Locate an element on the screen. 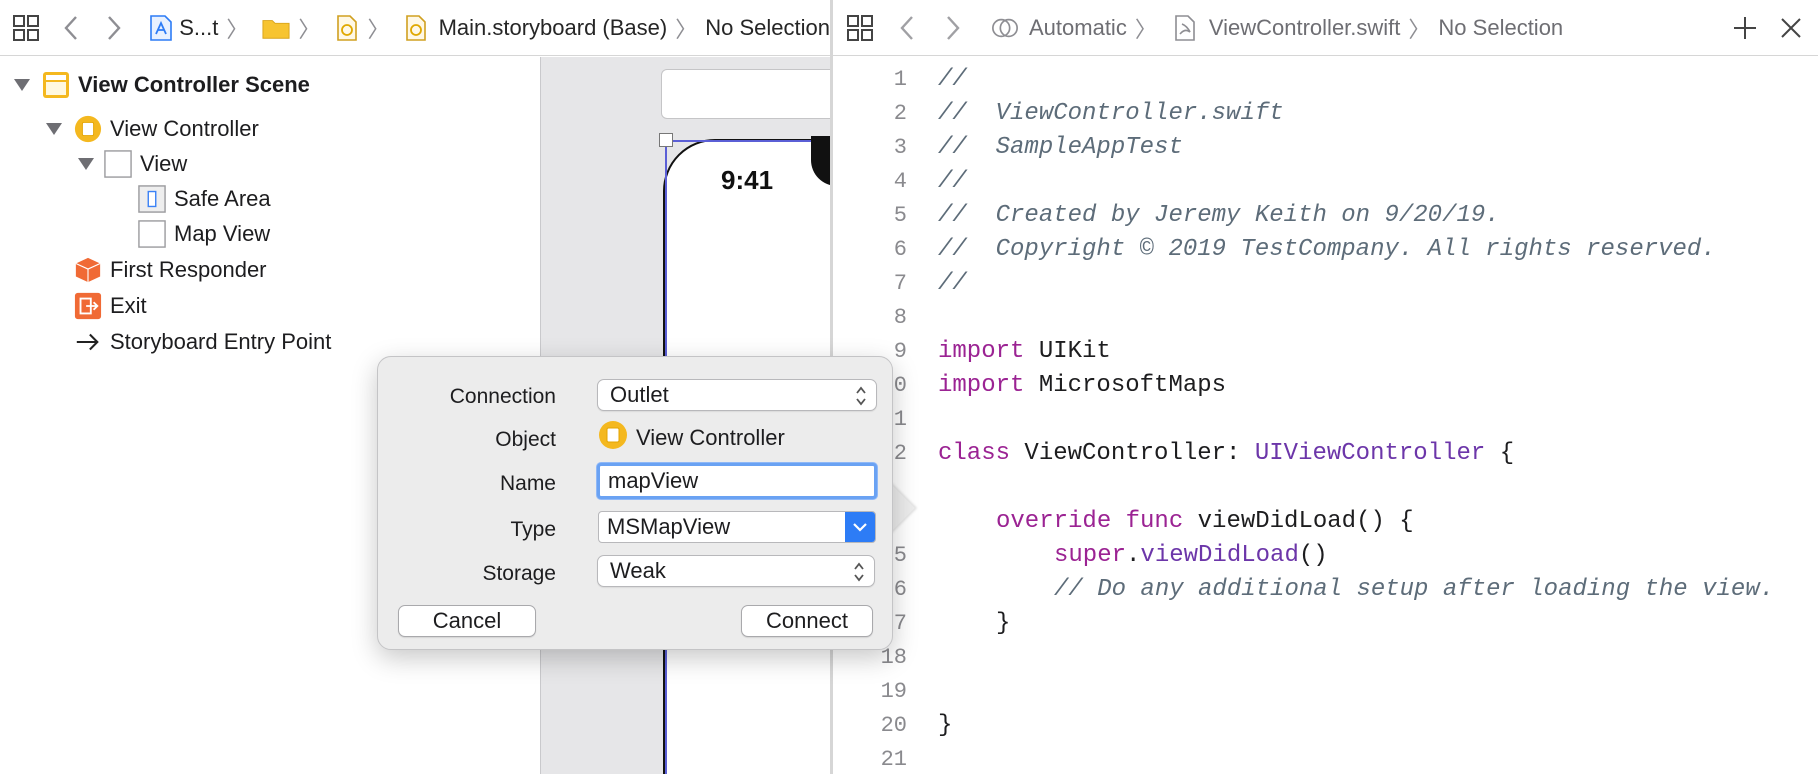  safe-area-icon is located at coordinates (152, 199).